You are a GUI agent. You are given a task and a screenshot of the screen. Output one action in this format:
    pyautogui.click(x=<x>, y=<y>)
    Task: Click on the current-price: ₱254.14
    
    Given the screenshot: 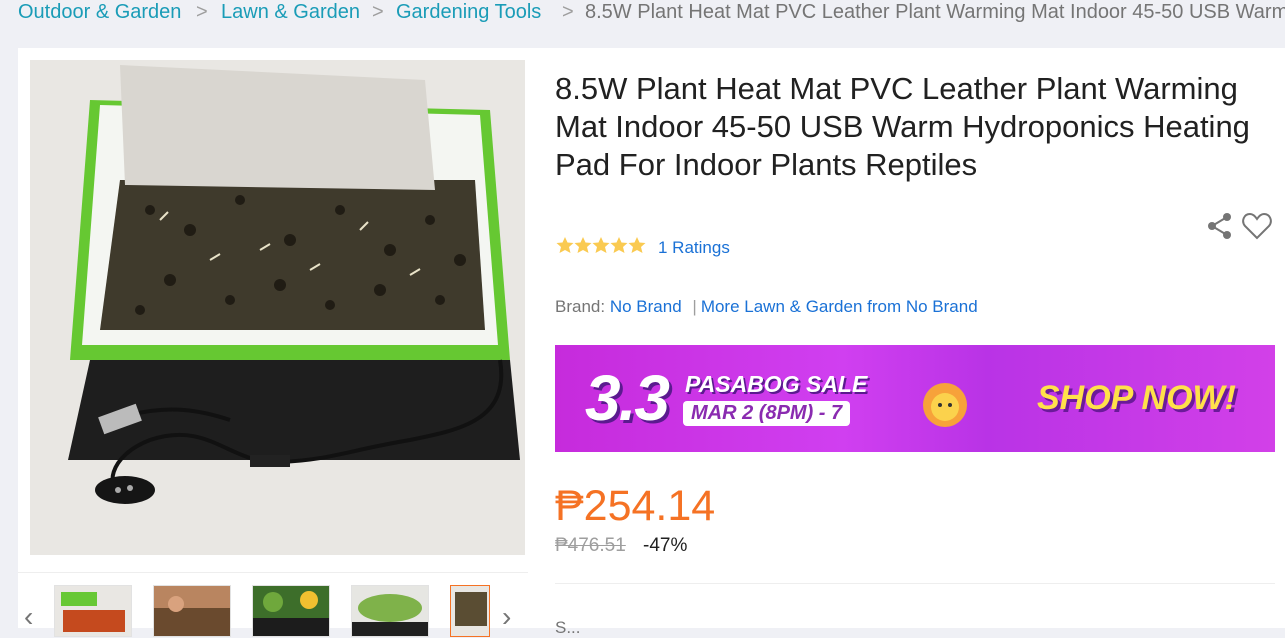 What is the action you would take?
    pyautogui.click(x=635, y=506)
    